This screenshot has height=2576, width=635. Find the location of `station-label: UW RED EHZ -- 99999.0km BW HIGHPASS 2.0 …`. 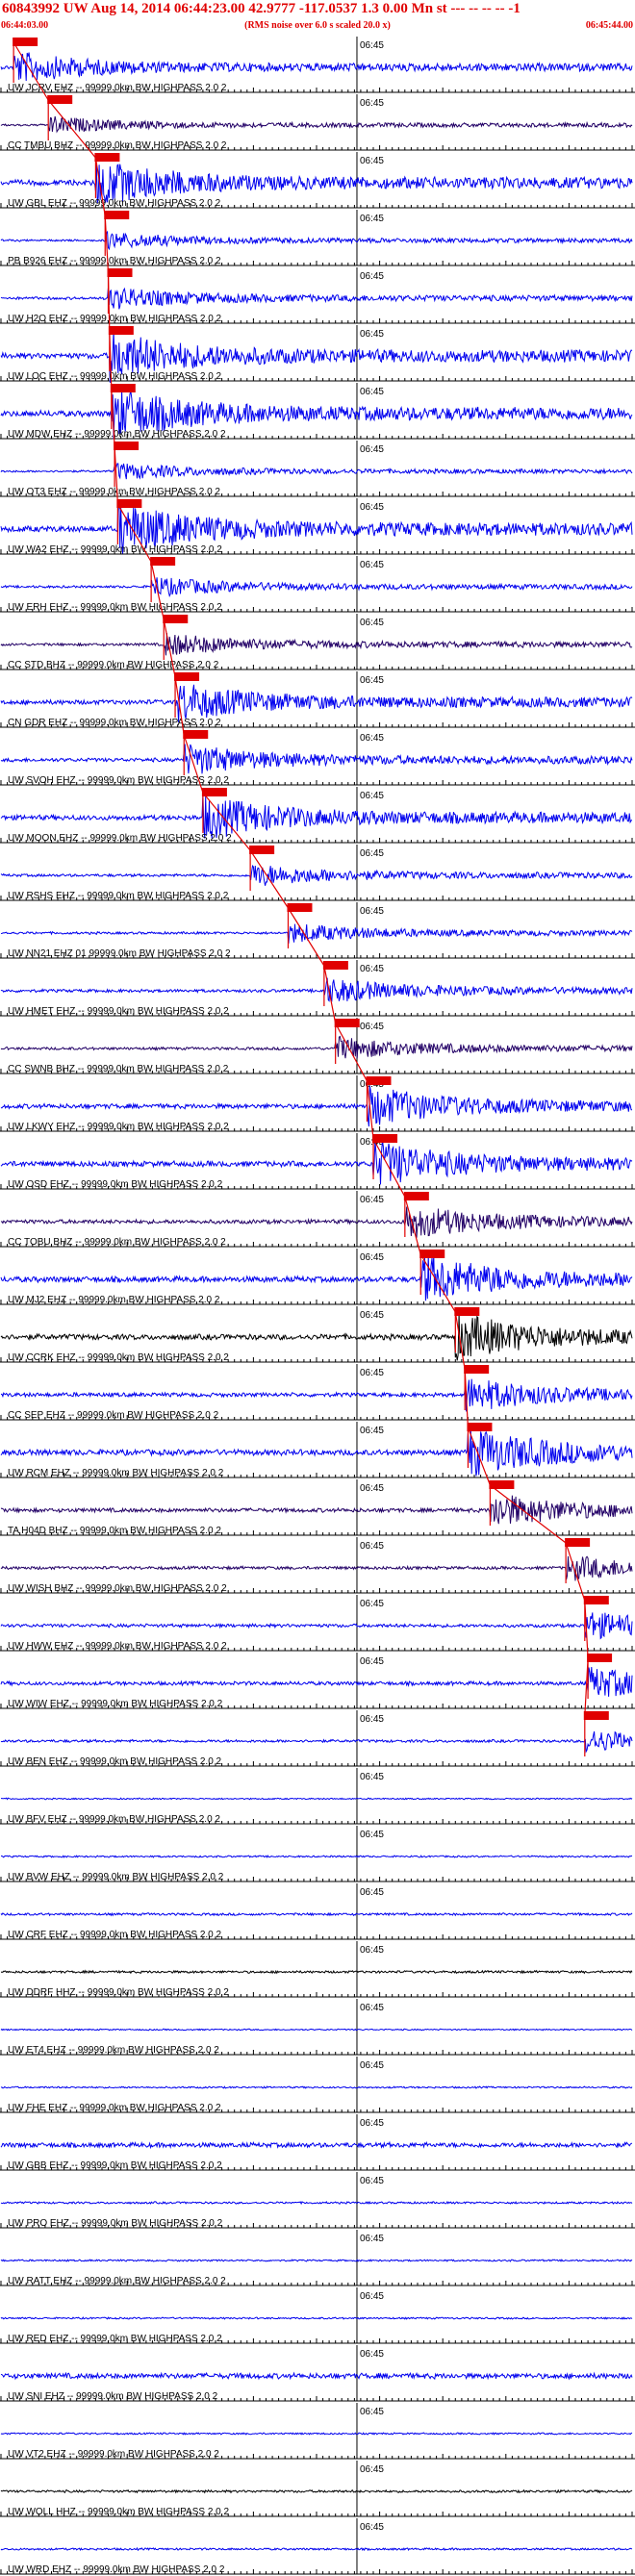

station-label: UW RED EHZ -- 99999.0km BW HIGHPASS 2.0 … is located at coordinates (115, 2339).